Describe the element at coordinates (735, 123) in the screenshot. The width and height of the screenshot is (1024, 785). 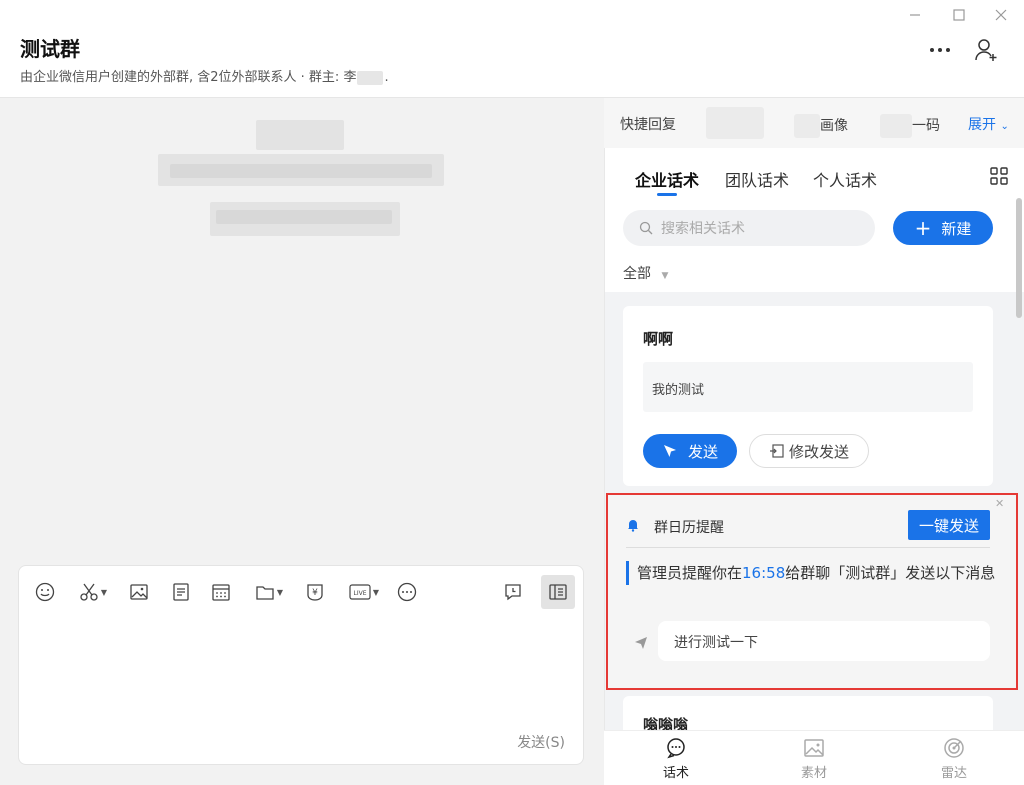
I see `quickbar-blurred-item` at that location.